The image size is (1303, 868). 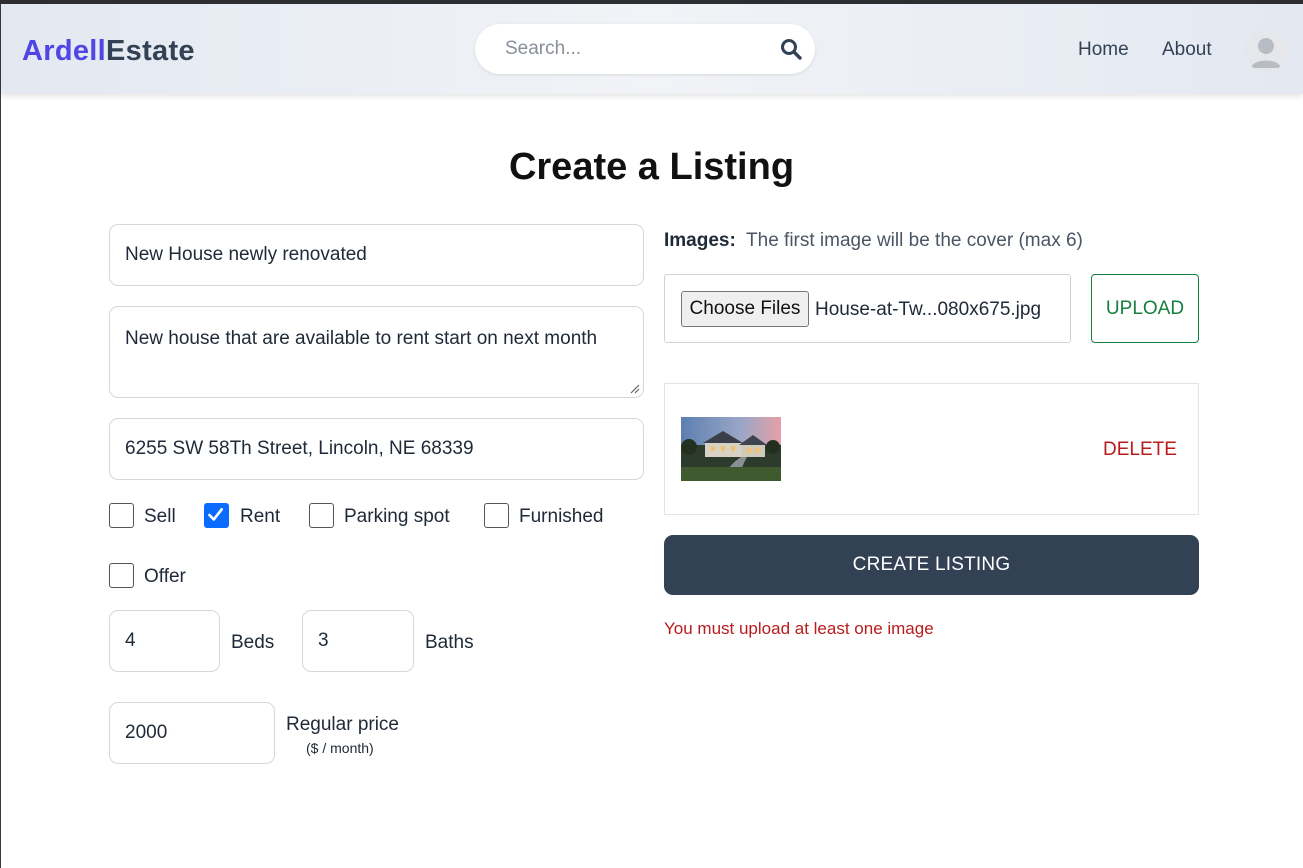 I want to click on furnished-checkbox-label: Furnished, so click(x=561, y=516).